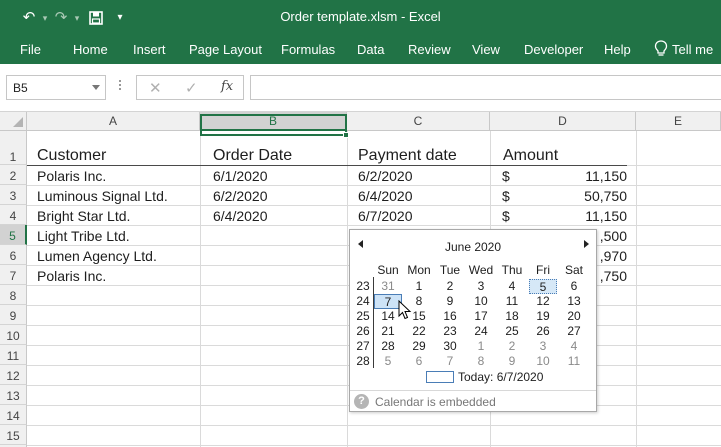  Describe the element at coordinates (13, 121) in the screenshot. I see `select-all-button` at that location.